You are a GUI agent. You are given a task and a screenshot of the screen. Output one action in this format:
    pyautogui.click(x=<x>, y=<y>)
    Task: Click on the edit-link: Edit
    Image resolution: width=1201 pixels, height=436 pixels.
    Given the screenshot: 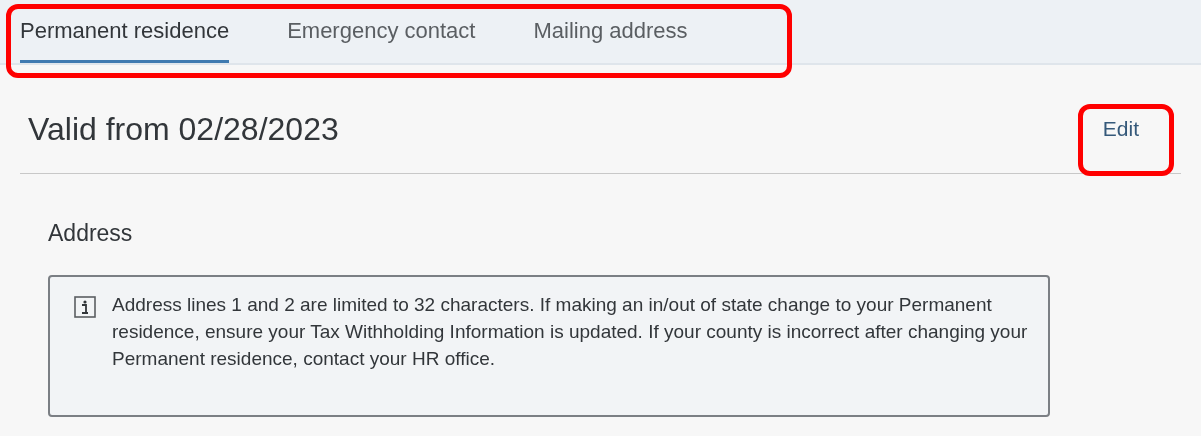 What is the action you would take?
    pyautogui.click(x=1120, y=129)
    